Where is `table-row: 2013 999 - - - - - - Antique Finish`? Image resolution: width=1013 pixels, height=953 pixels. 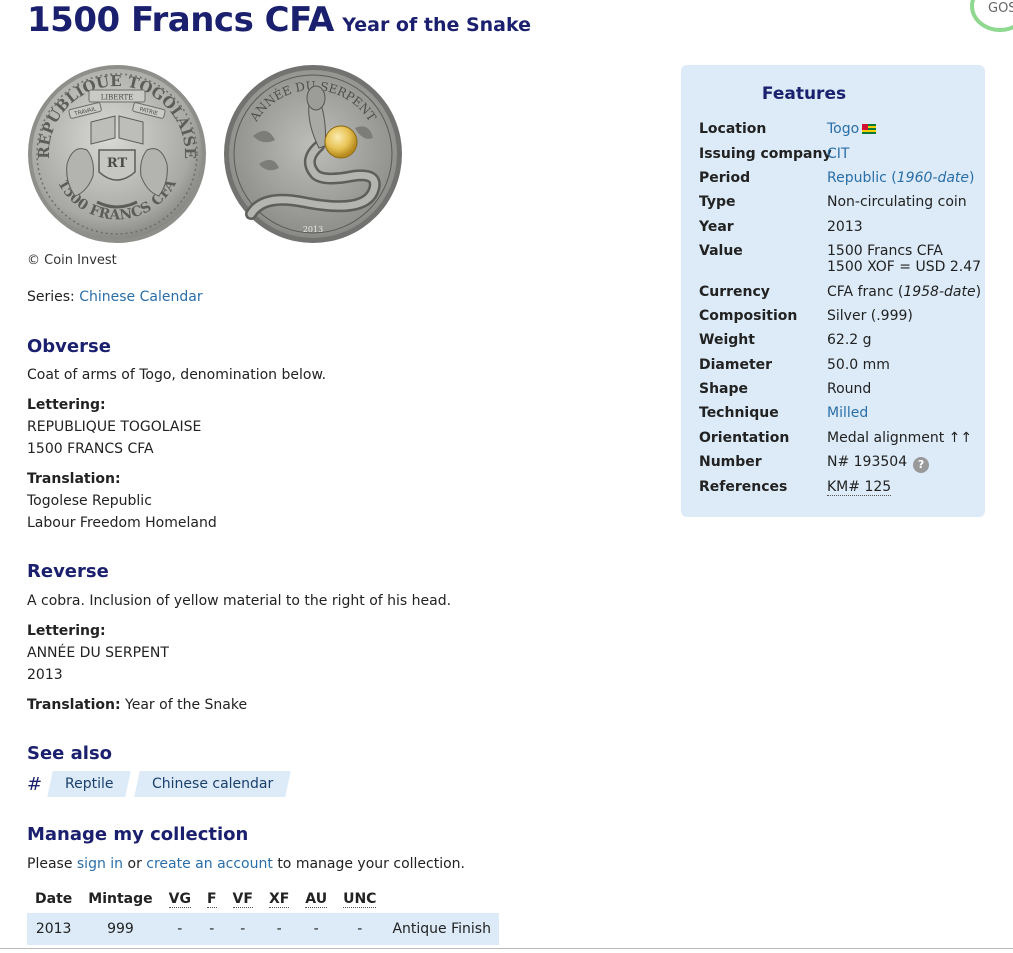 table-row: 2013 999 - - - - - - Antique Finish is located at coordinates (263, 929).